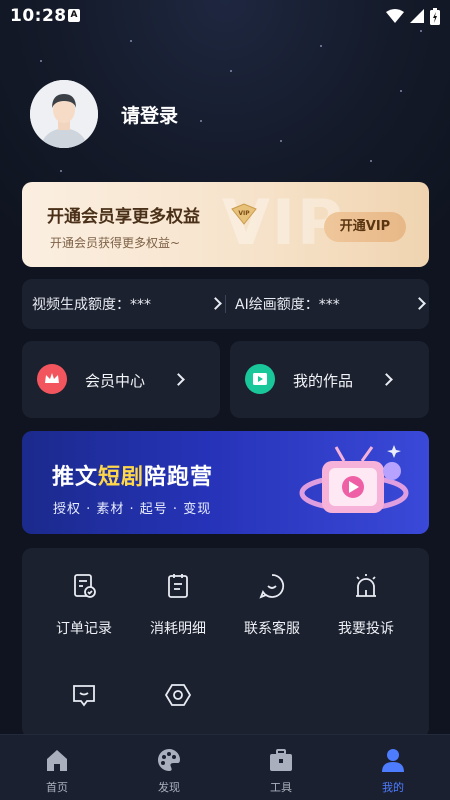  I want to click on customer-service-icon, so click(272, 586).